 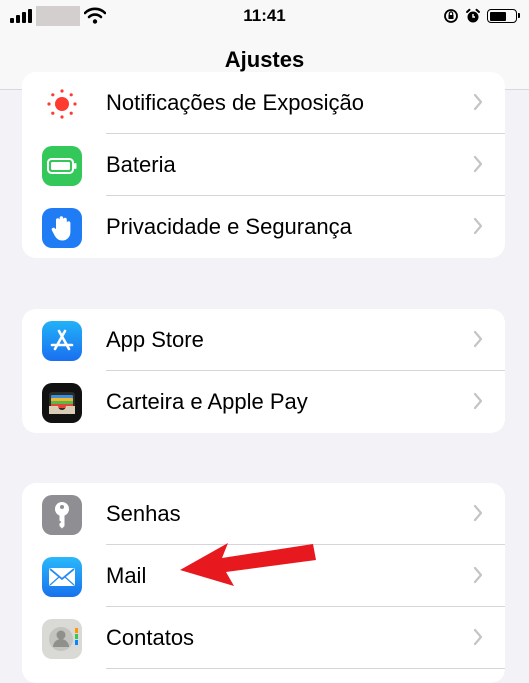 What do you see at coordinates (150, 637) in the screenshot?
I see `settings-row-label: Contatos` at bounding box center [150, 637].